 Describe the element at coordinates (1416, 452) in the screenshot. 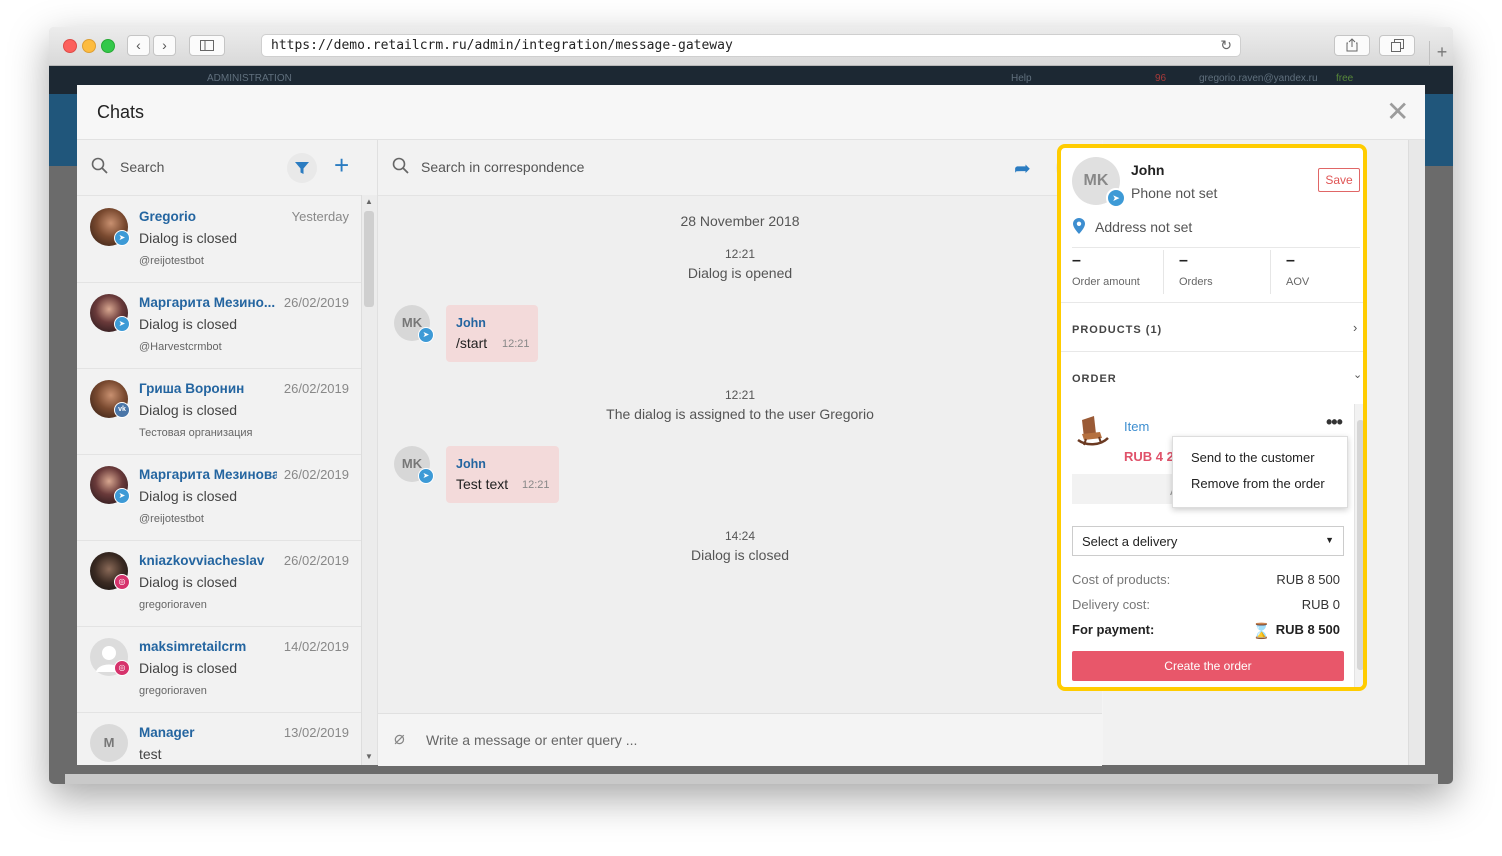

I see `customer-panel-scrollbar` at that location.